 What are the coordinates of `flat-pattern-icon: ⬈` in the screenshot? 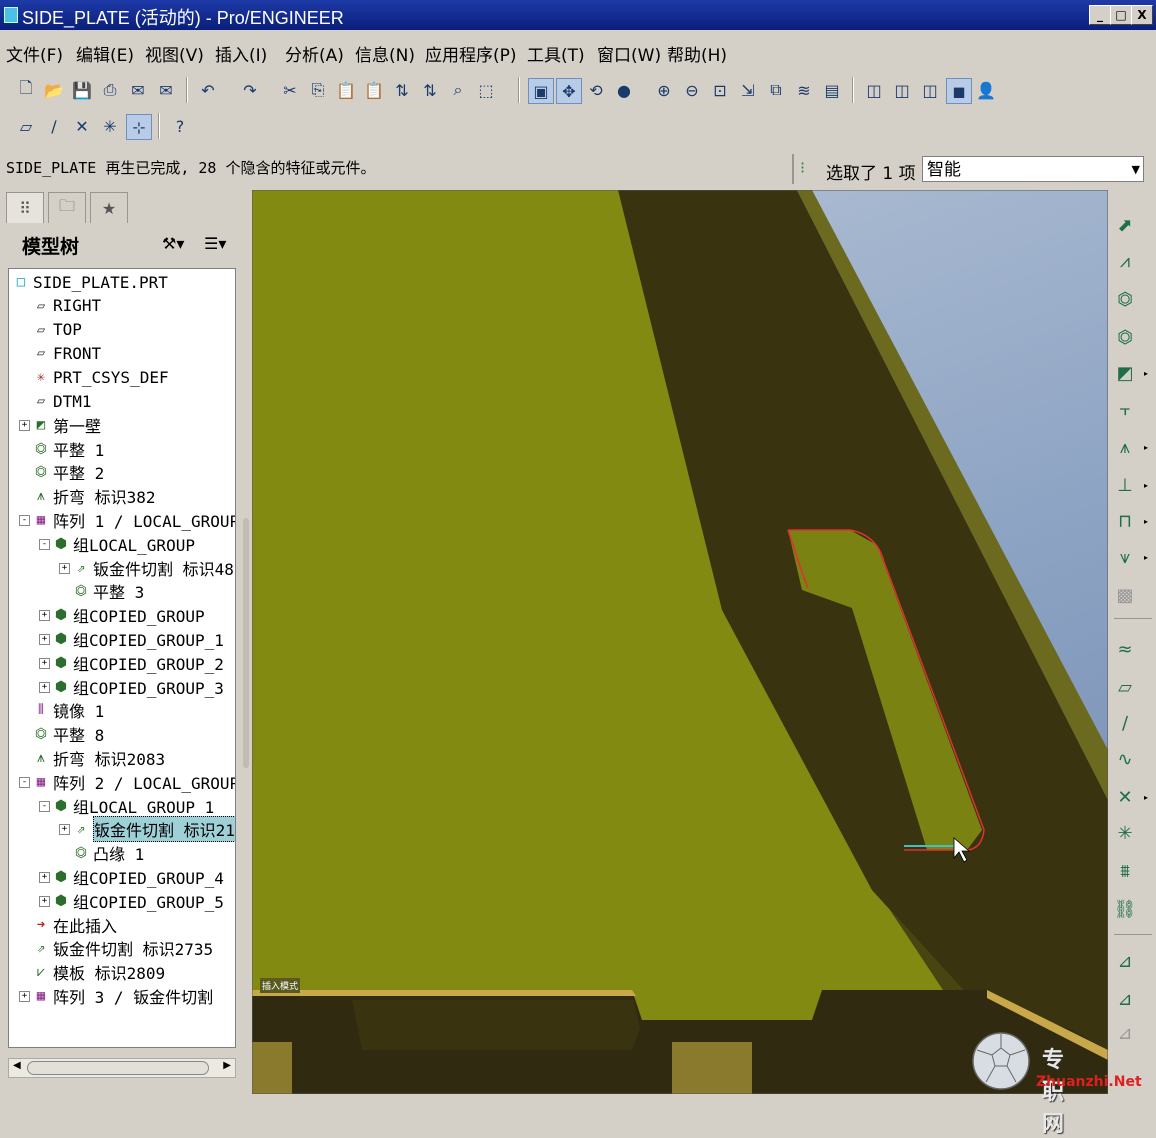 It's located at (1125, 225).